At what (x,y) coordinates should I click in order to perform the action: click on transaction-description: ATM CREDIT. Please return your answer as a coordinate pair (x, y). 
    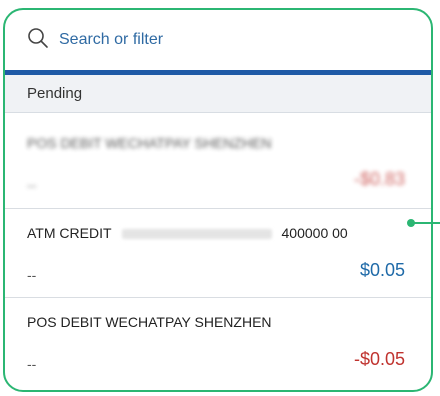
    Looking at the image, I should click on (69, 233).